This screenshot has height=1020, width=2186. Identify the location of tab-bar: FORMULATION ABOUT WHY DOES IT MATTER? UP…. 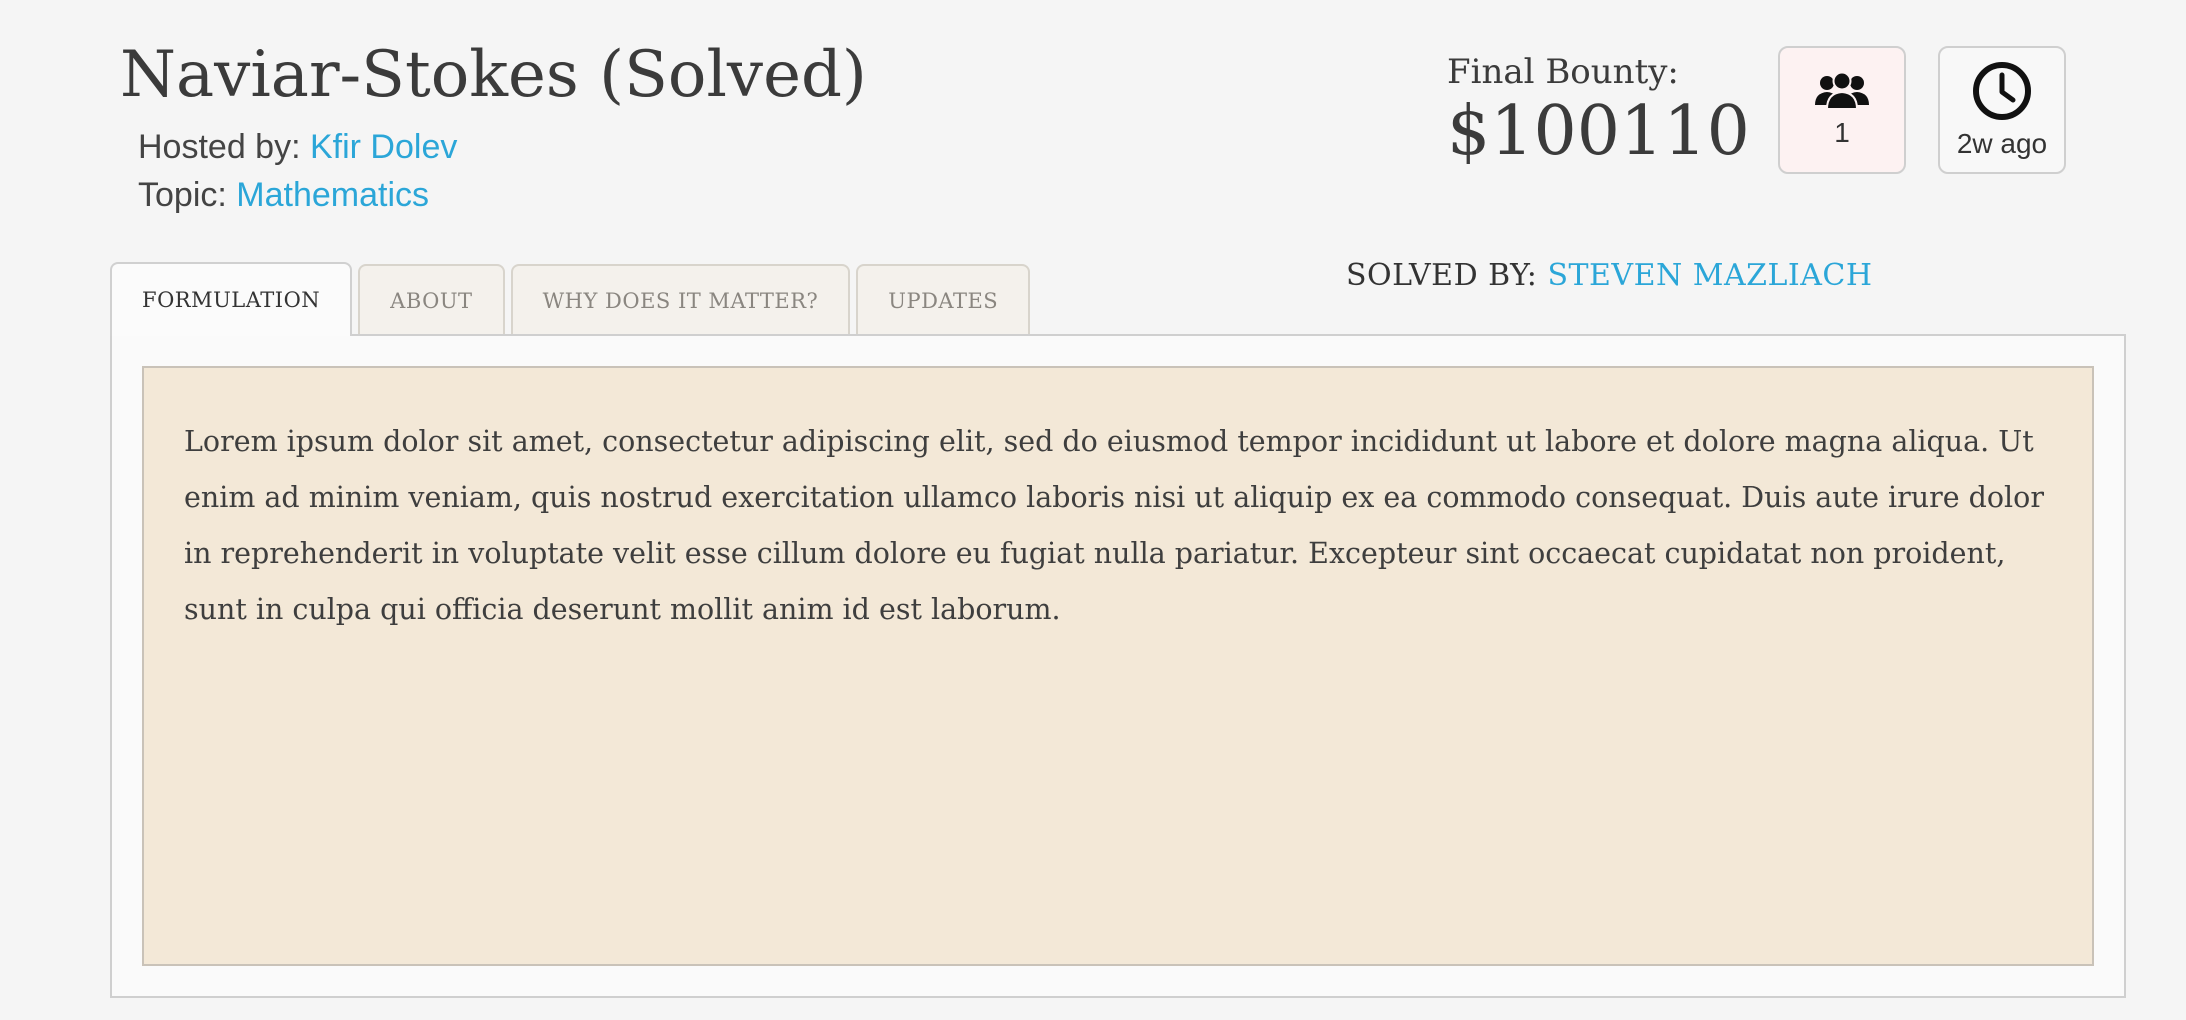
(570, 299).